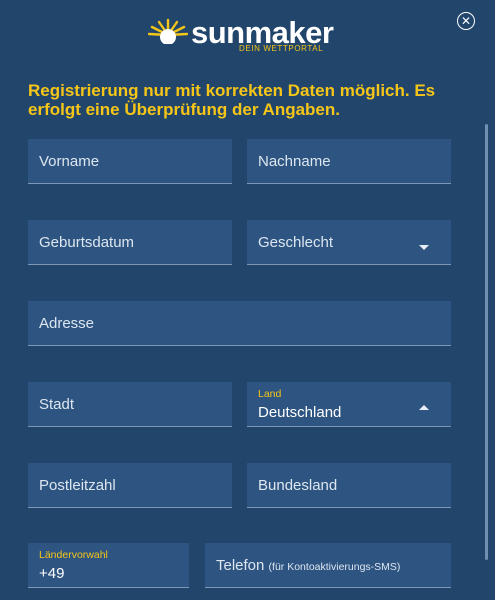 Image resolution: width=495 pixels, height=600 pixels. What do you see at coordinates (349, 404) in the screenshot?
I see `country-select: Land Deutschland` at bounding box center [349, 404].